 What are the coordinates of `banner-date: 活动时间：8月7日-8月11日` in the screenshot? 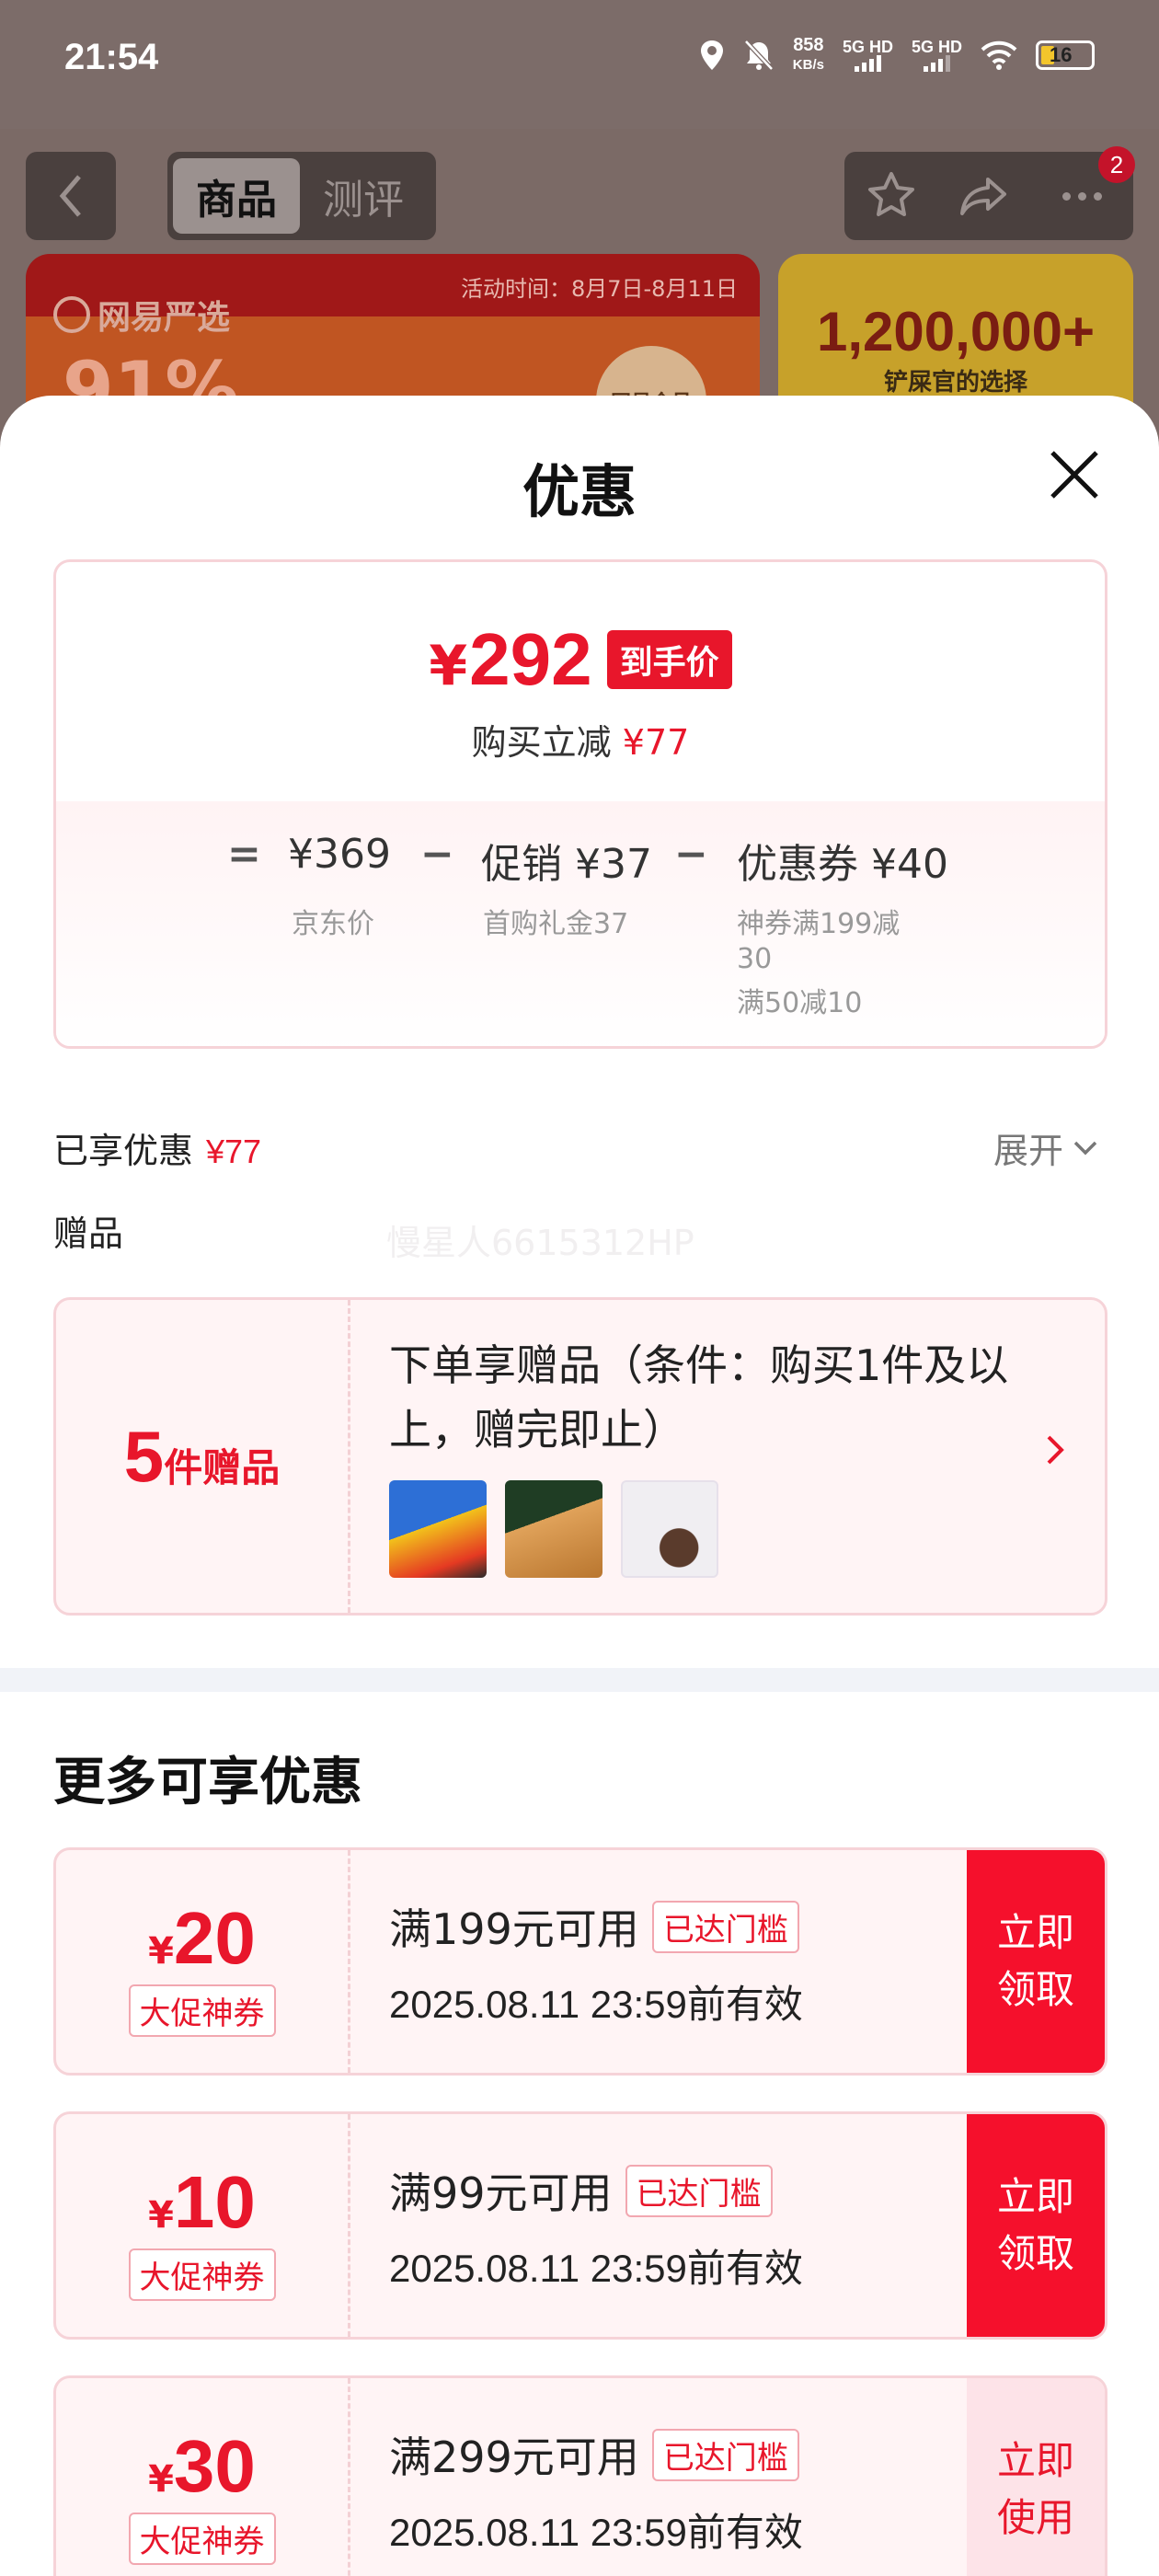 It's located at (599, 289).